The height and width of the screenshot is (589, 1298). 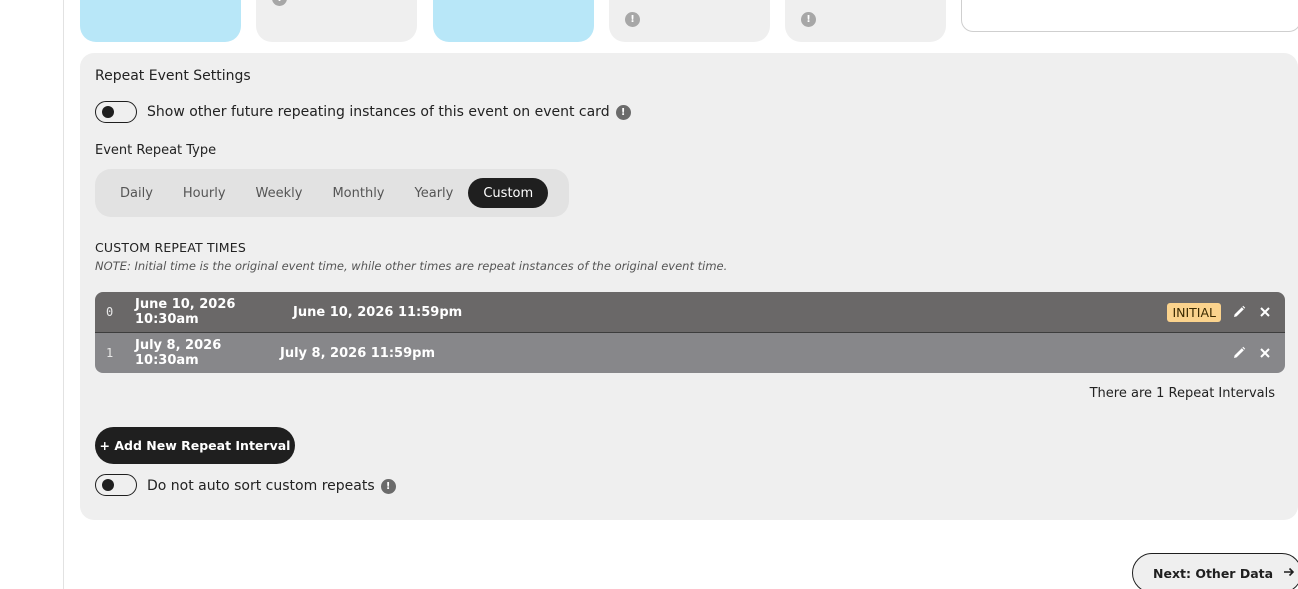 I want to click on event-repeat-type-label: Event Repeat Type, so click(x=156, y=150).